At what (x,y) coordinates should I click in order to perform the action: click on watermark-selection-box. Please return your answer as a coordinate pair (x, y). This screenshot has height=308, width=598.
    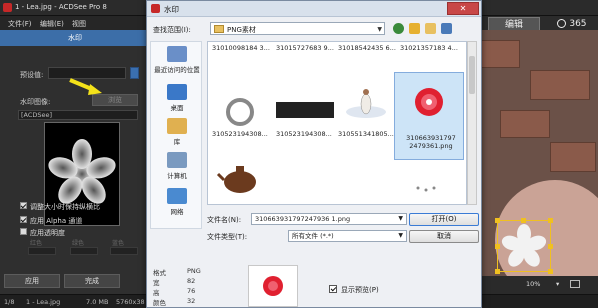
    Looking at the image, I should click on (524, 246).